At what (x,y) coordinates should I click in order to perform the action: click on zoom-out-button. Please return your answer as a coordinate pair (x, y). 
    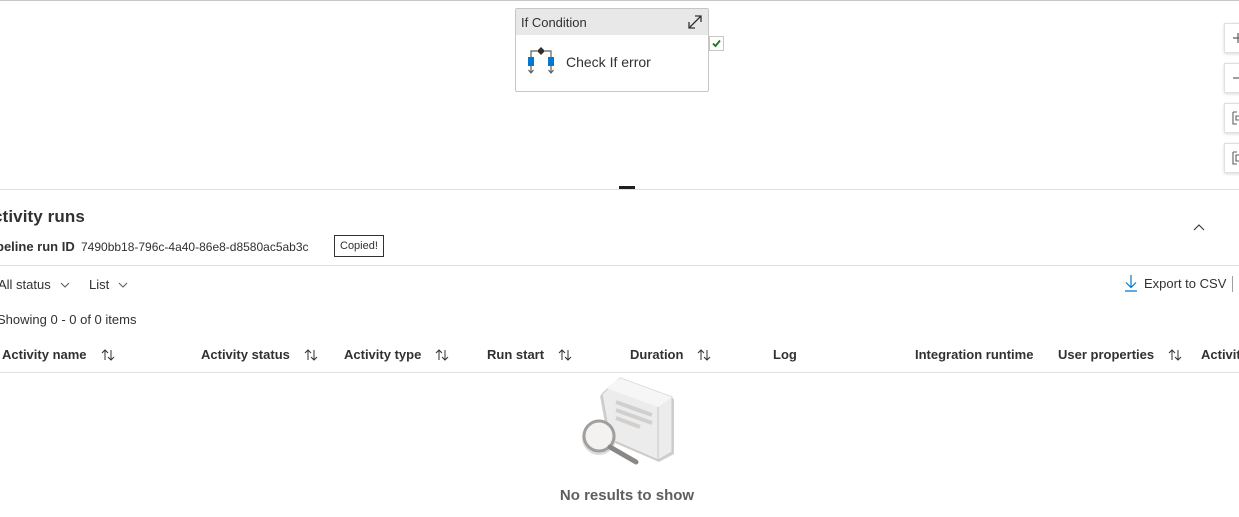
    Looking at the image, I should click on (1231, 78).